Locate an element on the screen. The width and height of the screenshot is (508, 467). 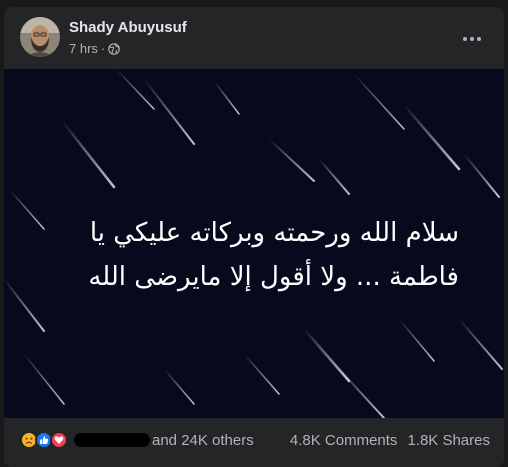
post-meta: 7 hrs · is located at coordinates (95, 48).